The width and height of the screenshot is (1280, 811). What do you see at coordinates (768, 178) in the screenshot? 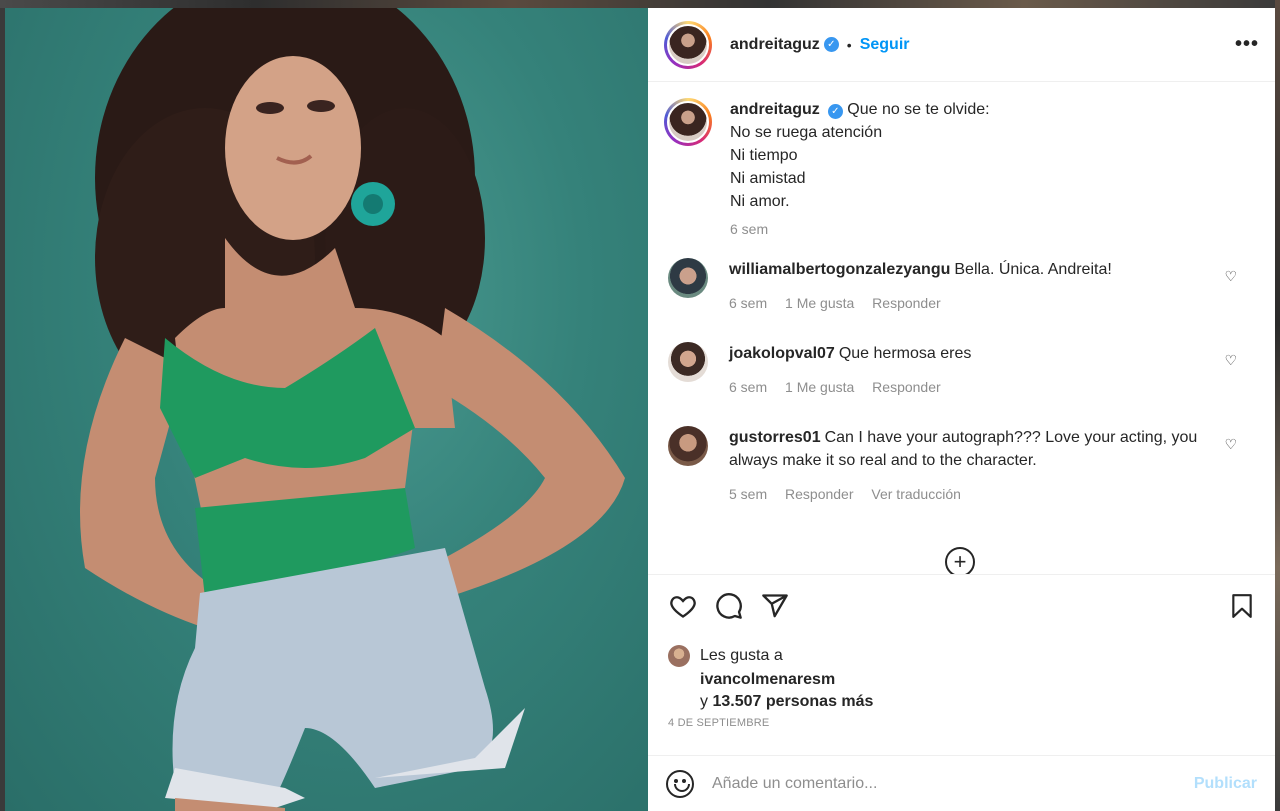
I see `caption-line: Ni amistad` at bounding box center [768, 178].